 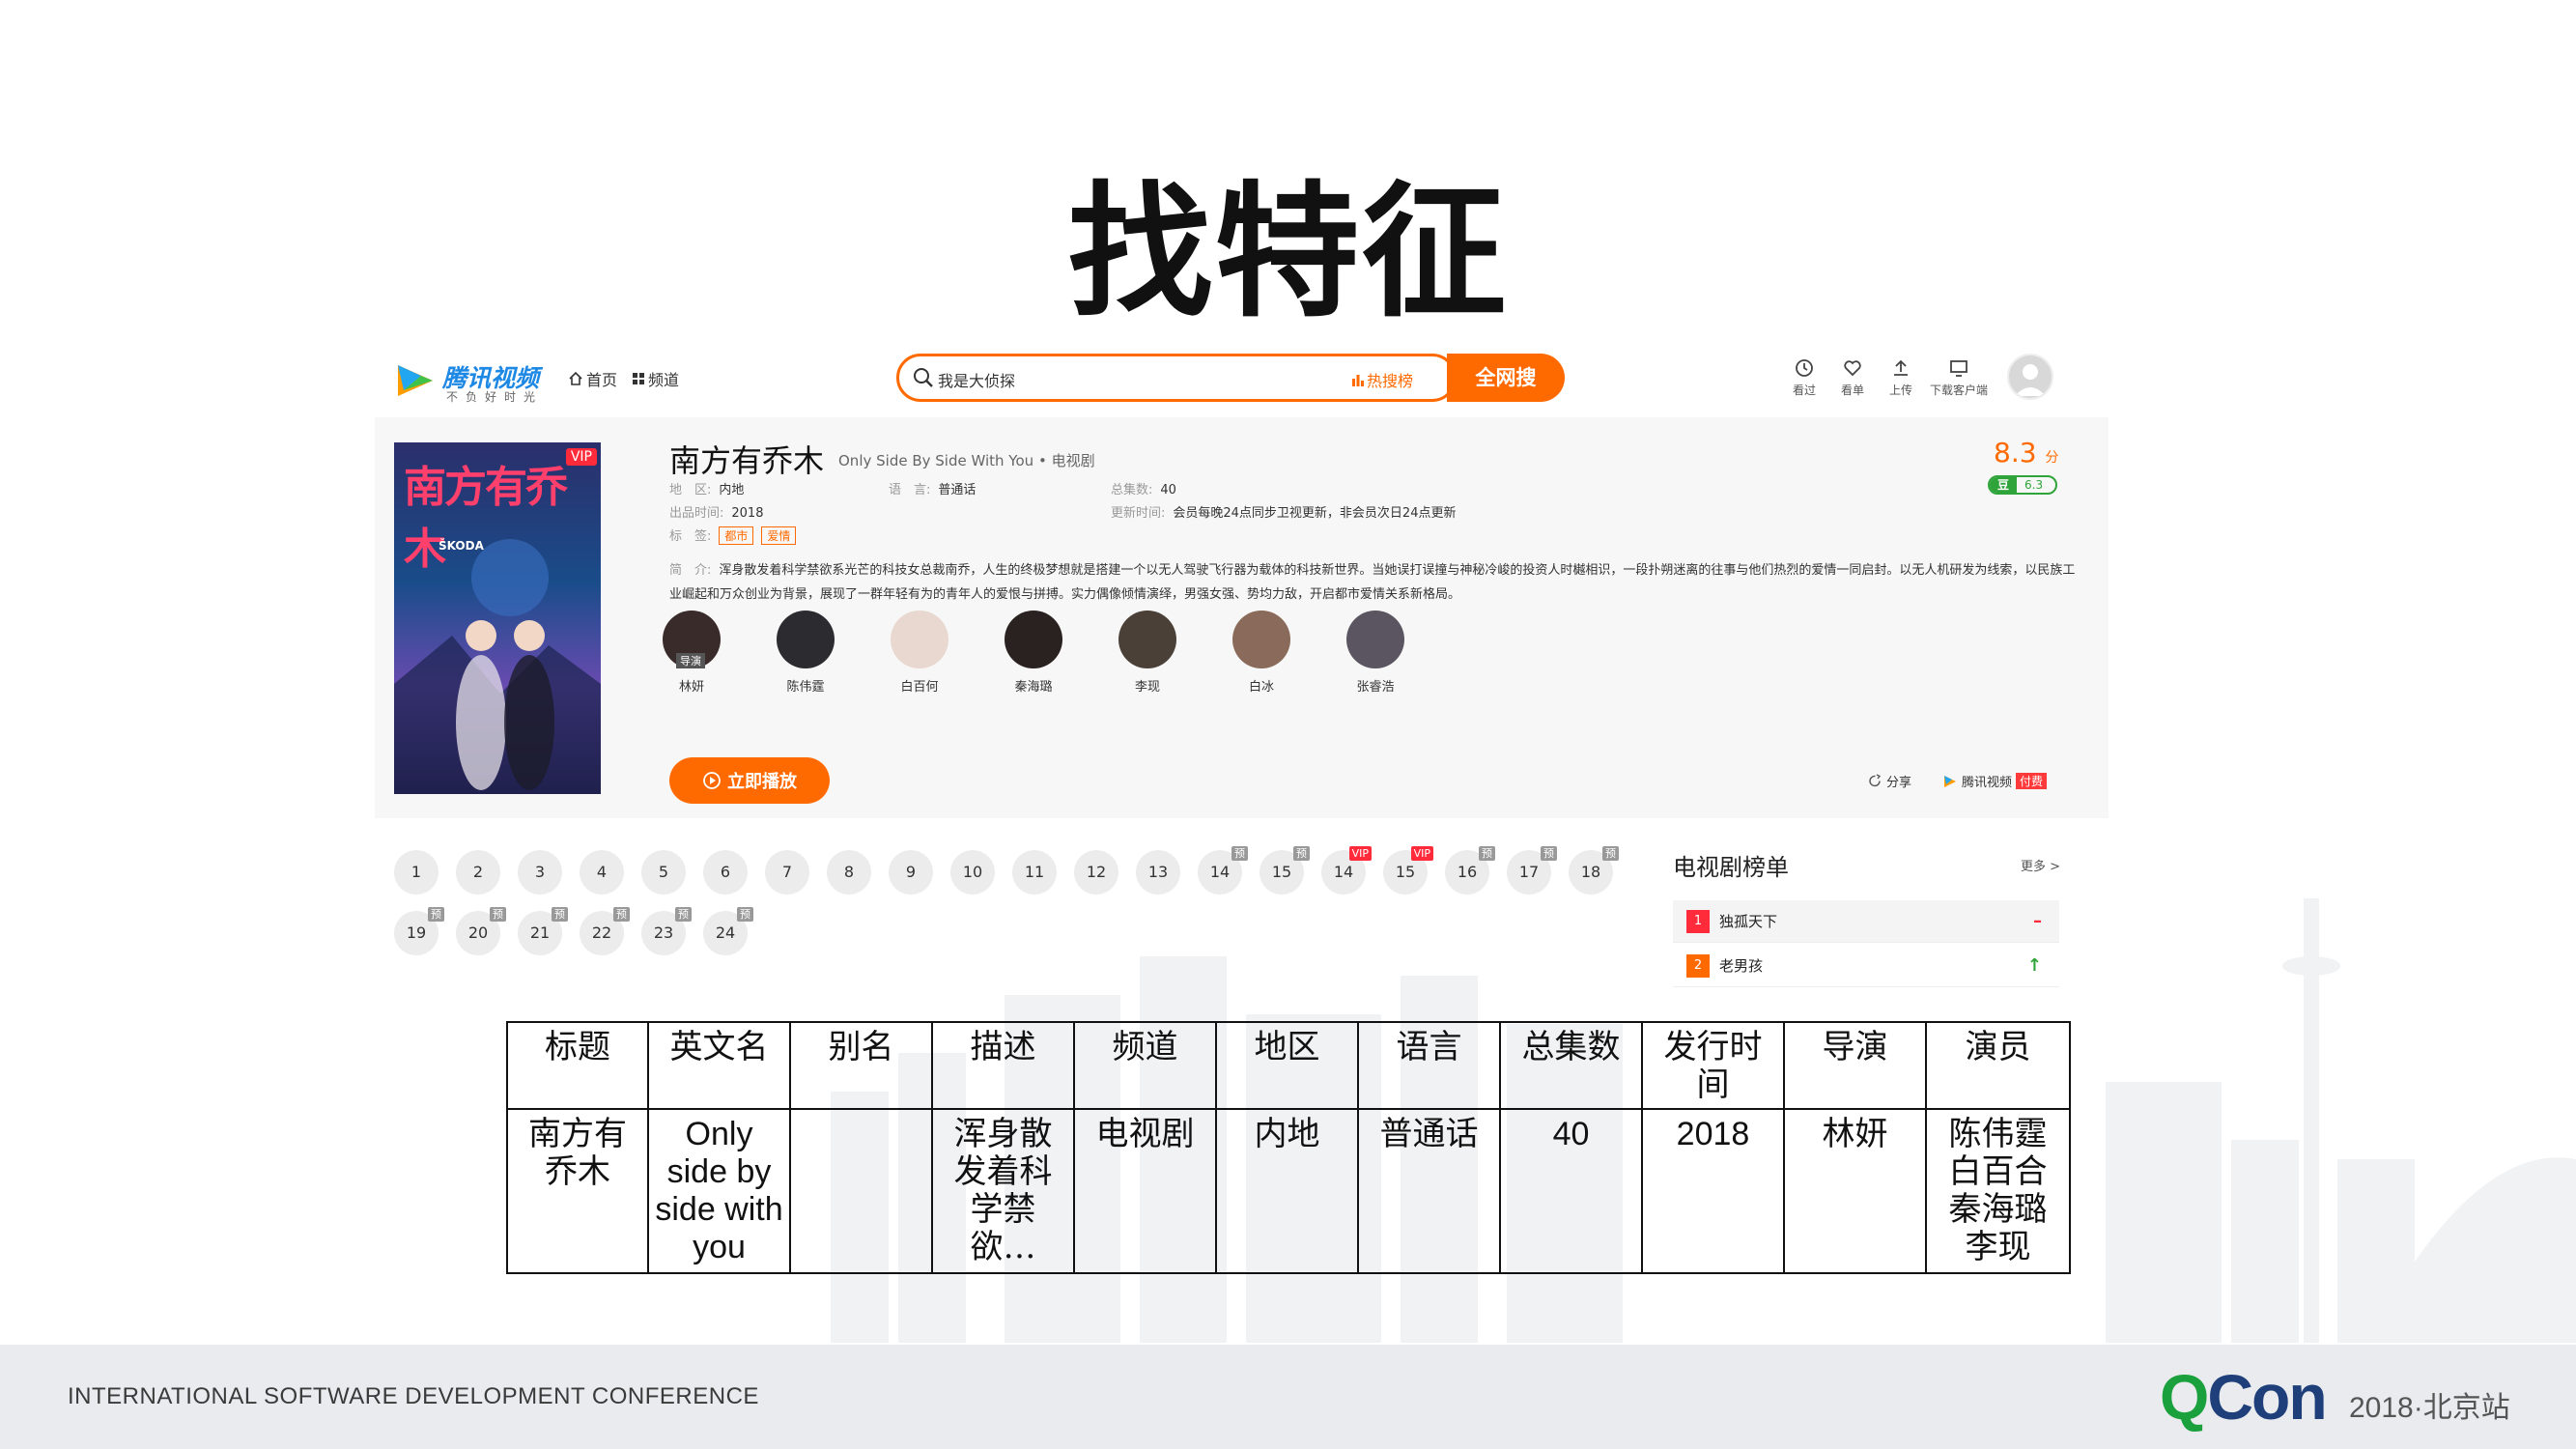 I want to click on episode-button: 5, so click(x=663, y=872).